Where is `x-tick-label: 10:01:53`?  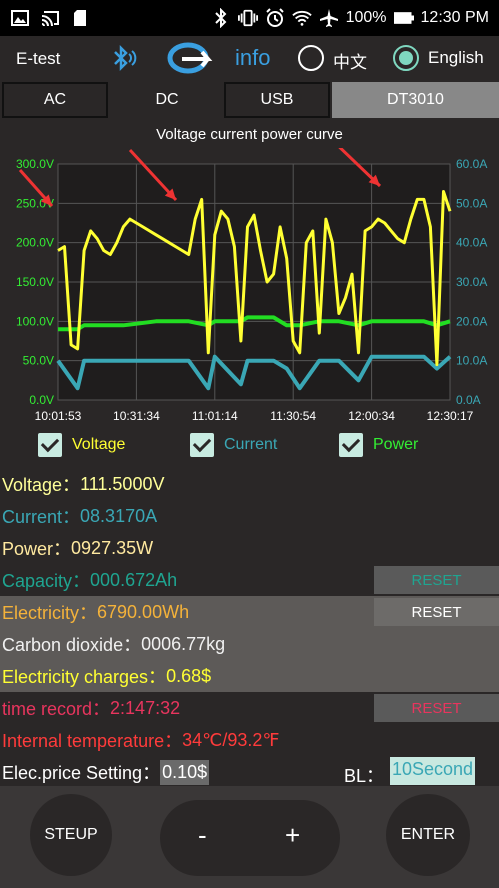 x-tick-label: 10:01:53 is located at coordinates (58, 416).